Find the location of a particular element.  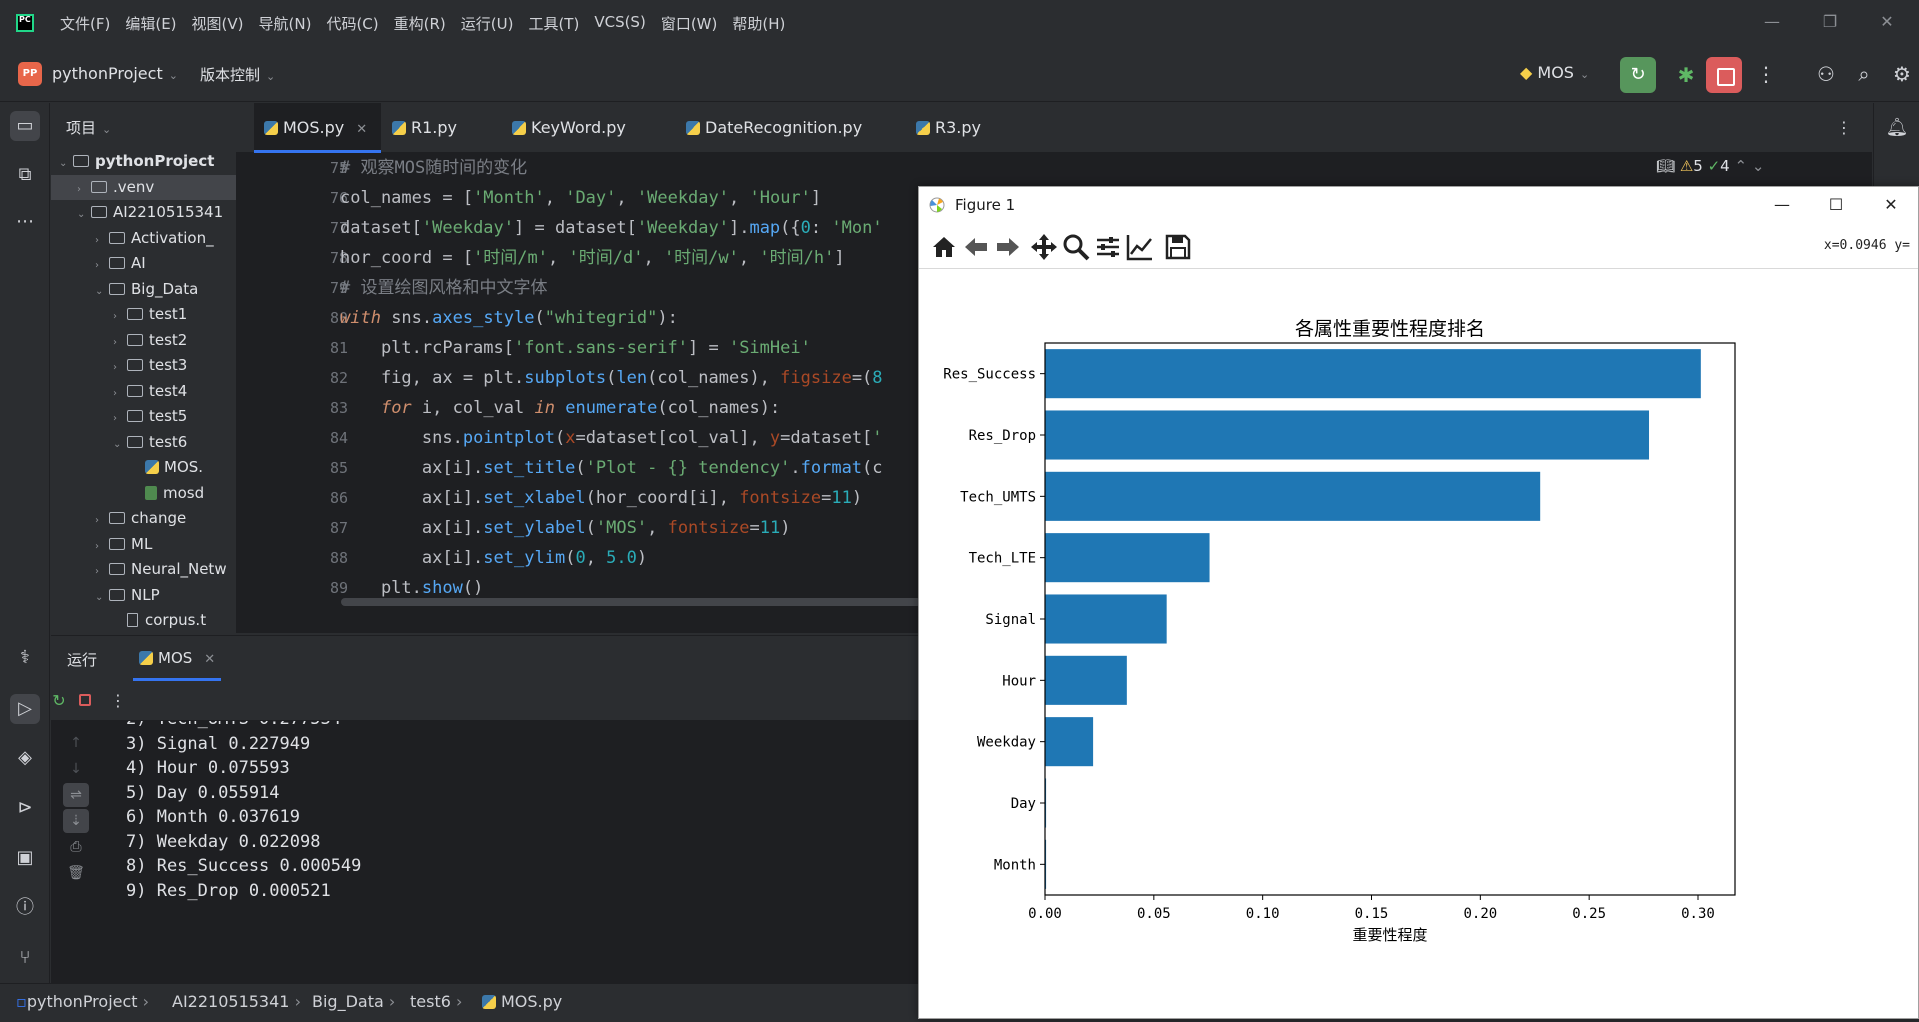

menu-item: 工具(T) is located at coordinates (553, 23).